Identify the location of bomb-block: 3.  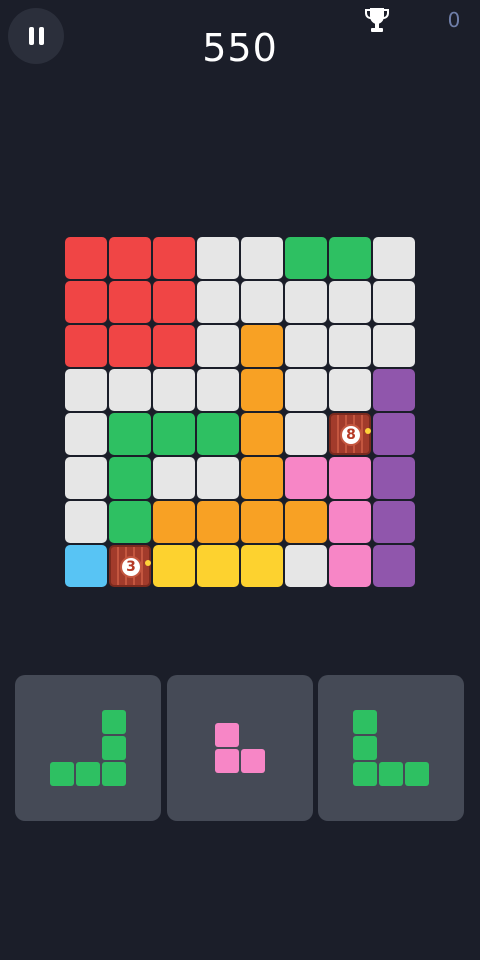
(130, 566).